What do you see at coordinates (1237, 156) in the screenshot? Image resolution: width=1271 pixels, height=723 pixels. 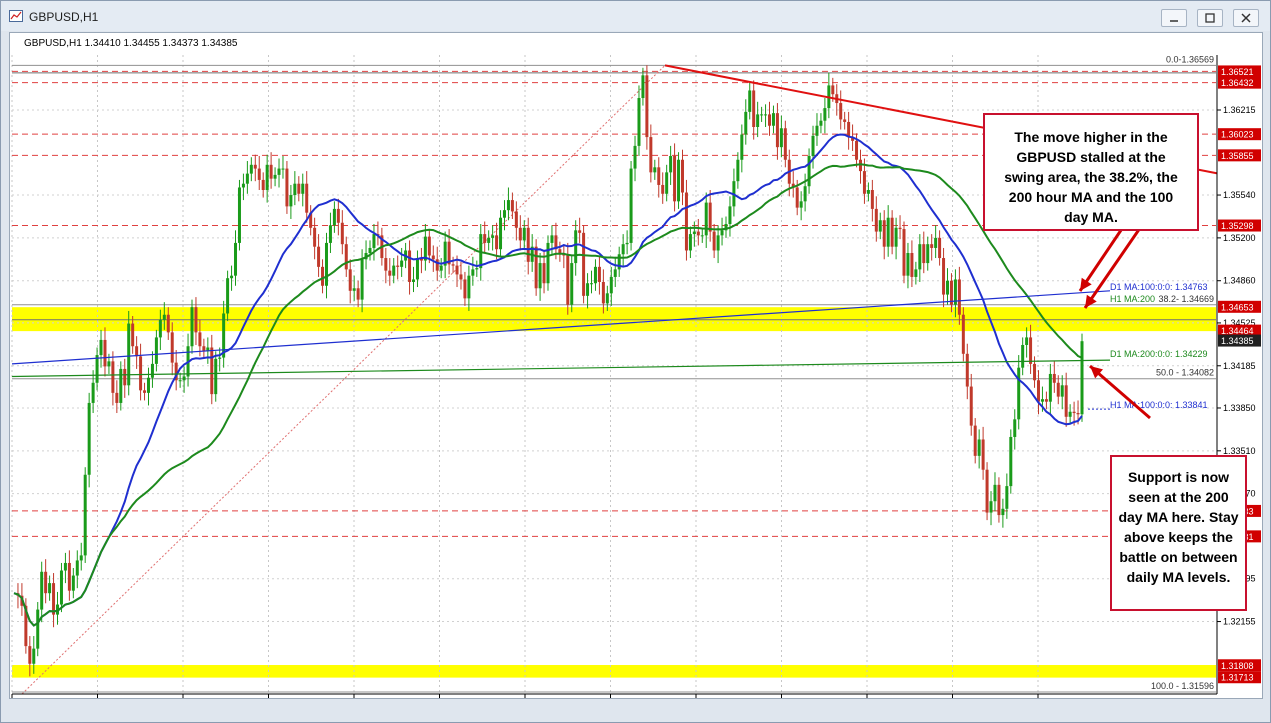 I see `price-level-label: 1.35855` at bounding box center [1237, 156].